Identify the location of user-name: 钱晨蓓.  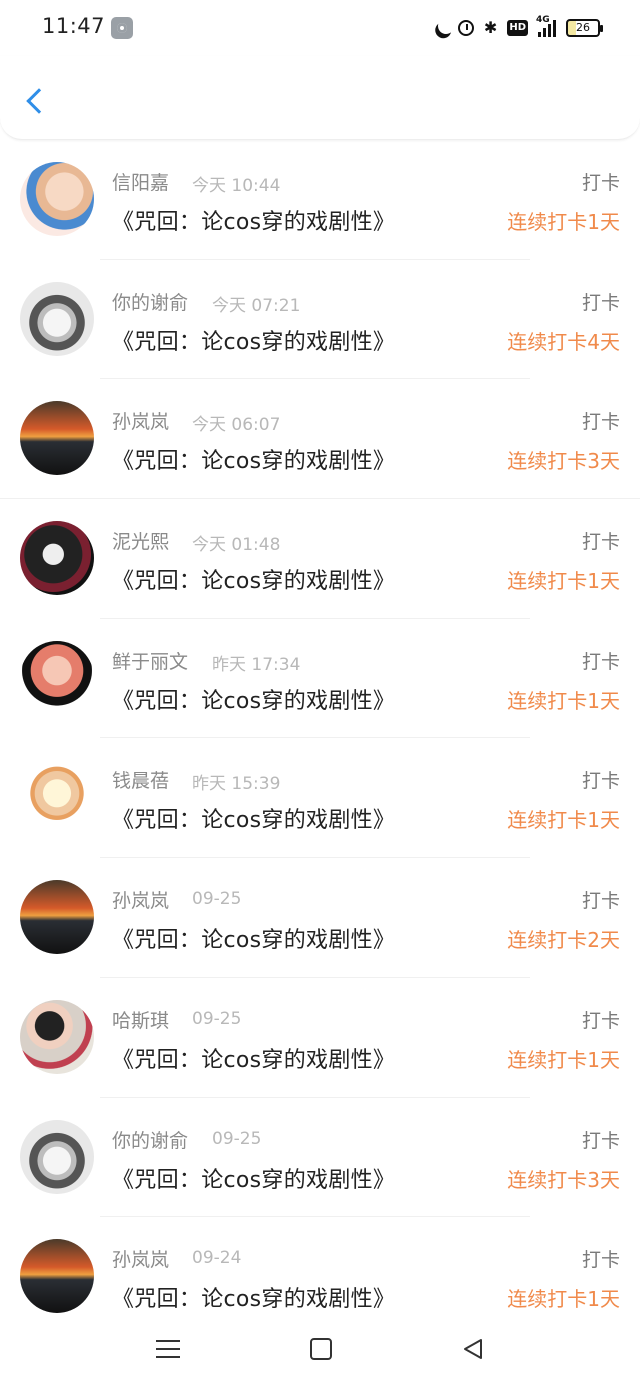
(141, 781).